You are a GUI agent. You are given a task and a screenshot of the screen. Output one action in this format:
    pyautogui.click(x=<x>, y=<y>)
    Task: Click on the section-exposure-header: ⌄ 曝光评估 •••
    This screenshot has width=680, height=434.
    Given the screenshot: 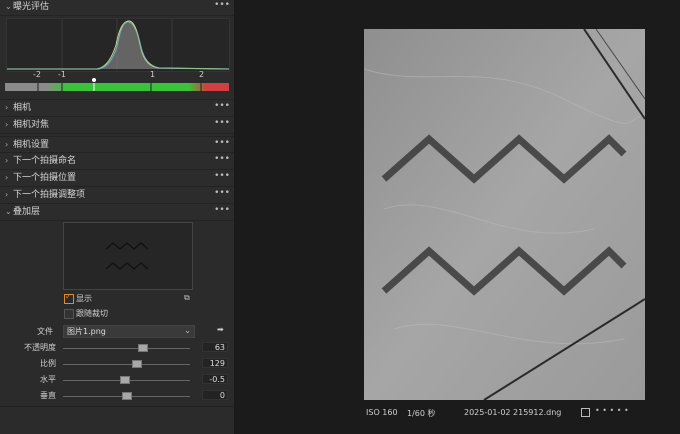 What is the action you would take?
    pyautogui.click(x=117, y=8)
    